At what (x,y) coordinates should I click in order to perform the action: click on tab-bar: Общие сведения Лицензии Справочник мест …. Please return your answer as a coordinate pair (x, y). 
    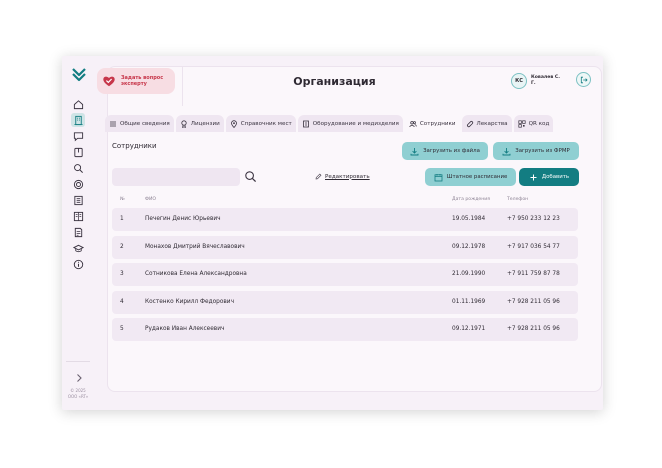
    Looking at the image, I should click on (343, 123).